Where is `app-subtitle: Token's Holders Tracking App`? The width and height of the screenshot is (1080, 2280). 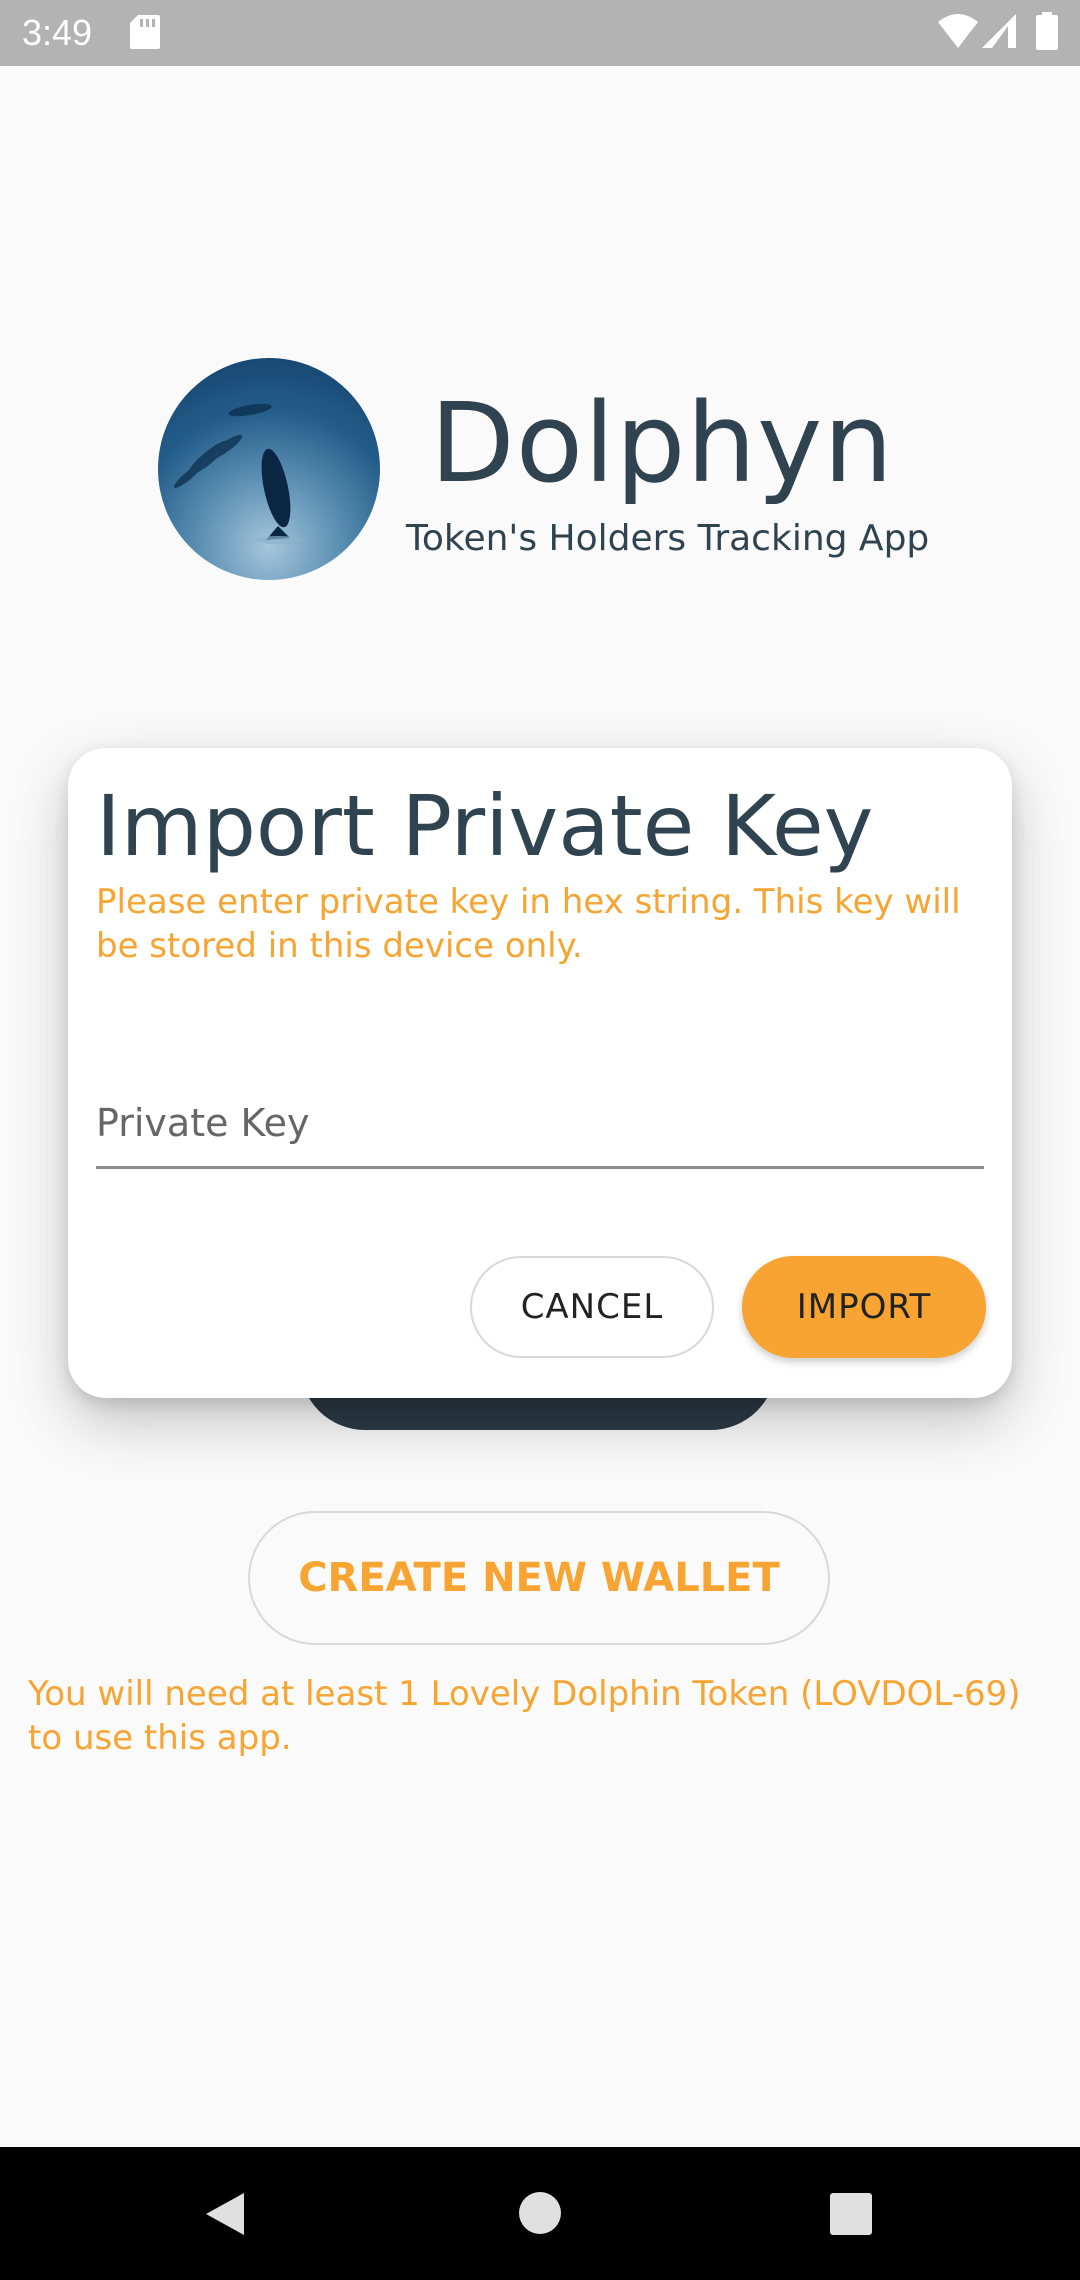
app-subtitle: Token's Holders Tracking App is located at coordinates (668, 538).